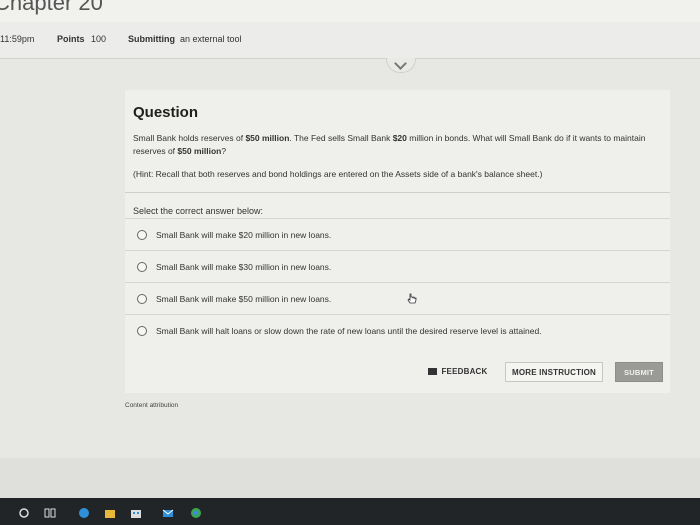  I want to click on chevron-down-icon, so click(400, 63).